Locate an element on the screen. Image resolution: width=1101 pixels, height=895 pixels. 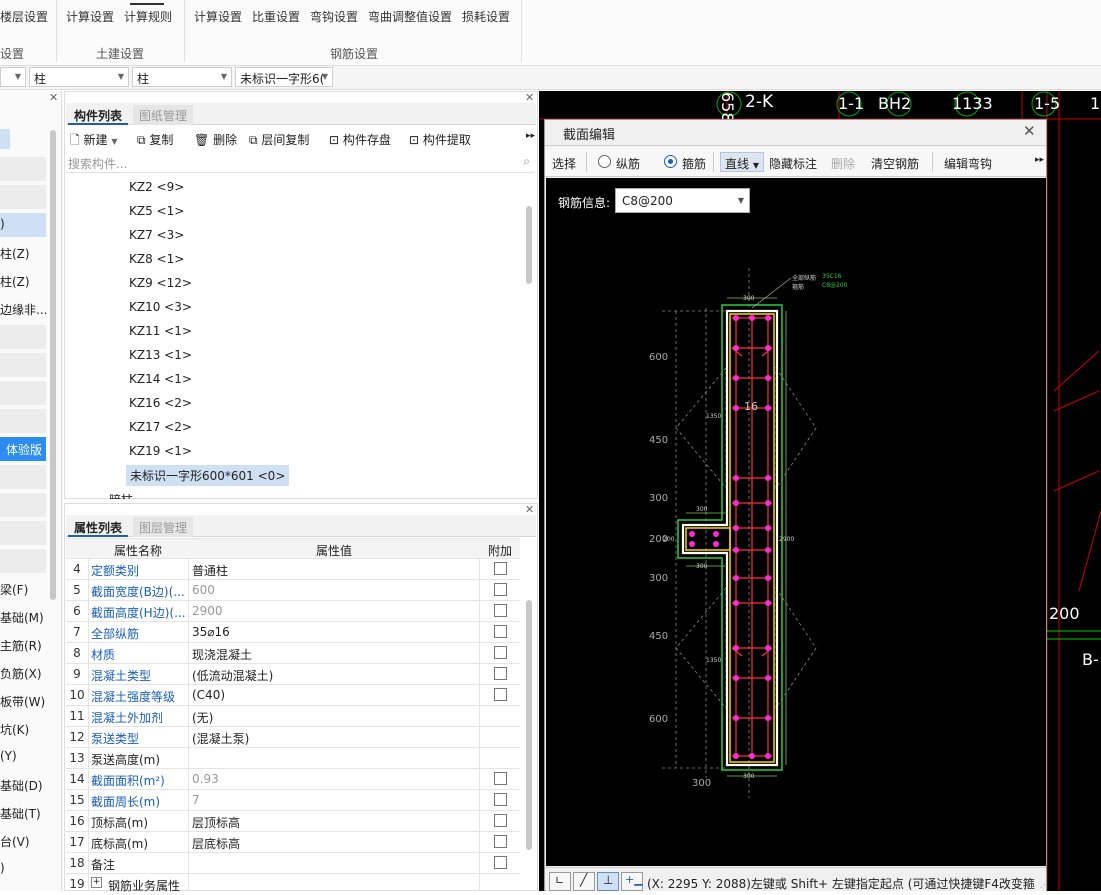
property-value: 现浇混凝土 is located at coordinates (222, 654).